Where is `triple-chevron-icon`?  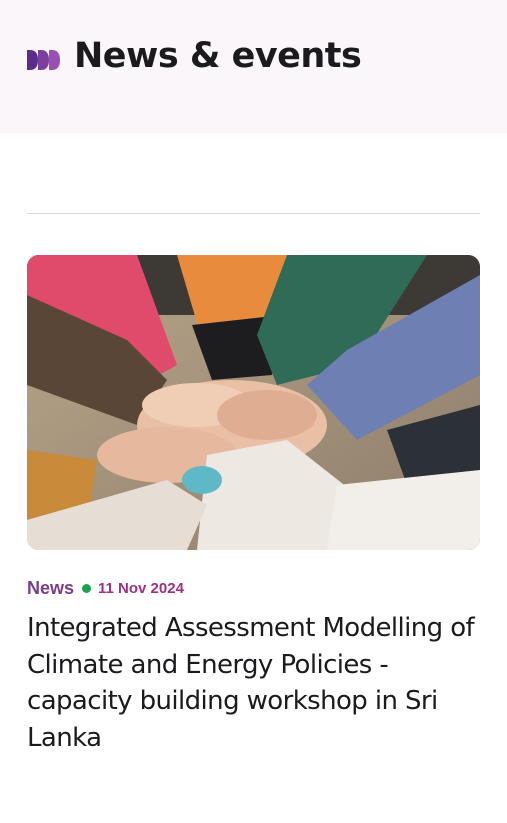
triple-chevron-icon is located at coordinates (44, 60).